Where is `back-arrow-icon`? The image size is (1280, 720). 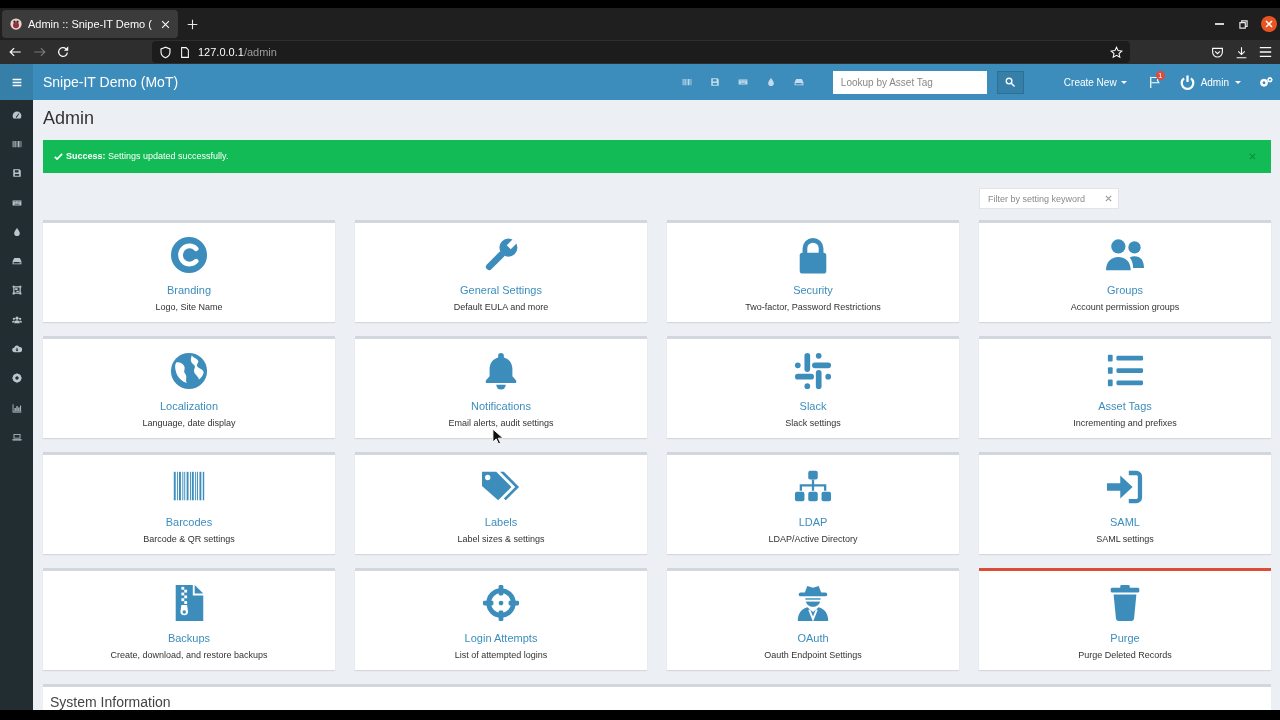 back-arrow-icon is located at coordinates (15, 52).